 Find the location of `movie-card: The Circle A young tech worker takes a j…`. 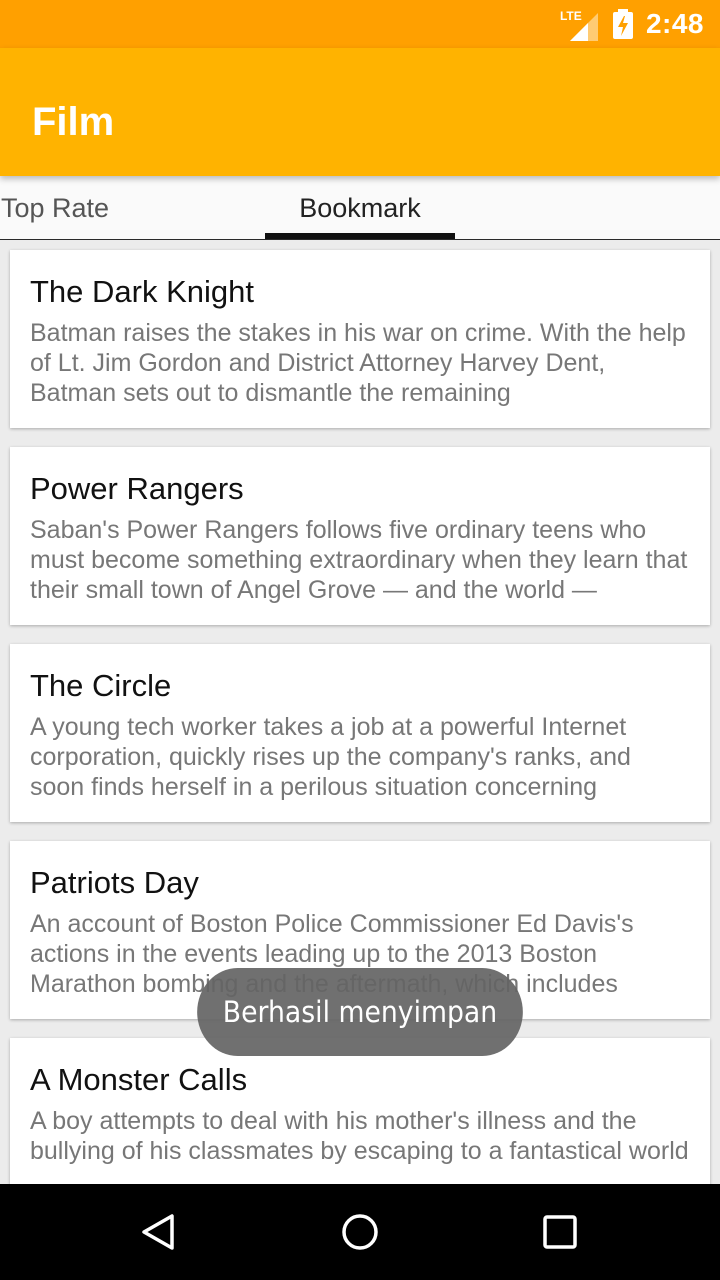

movie-card: The Circle A young tech worker takes a j… is located at coordinates (360, 733).